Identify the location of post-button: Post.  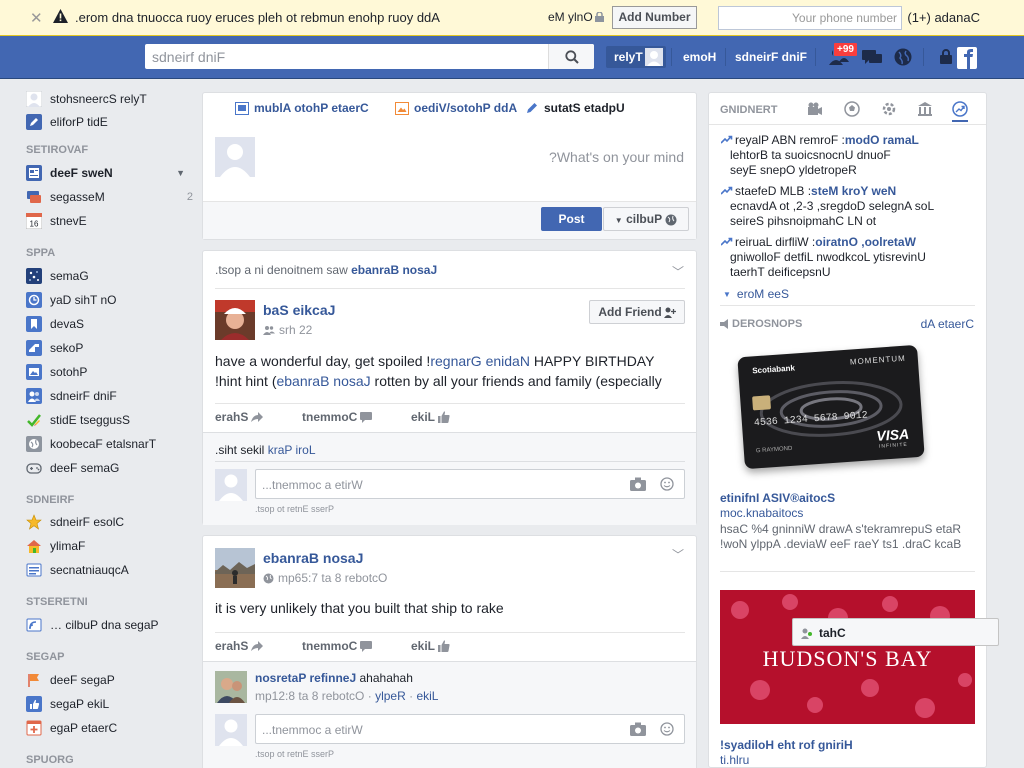
(571, 219).